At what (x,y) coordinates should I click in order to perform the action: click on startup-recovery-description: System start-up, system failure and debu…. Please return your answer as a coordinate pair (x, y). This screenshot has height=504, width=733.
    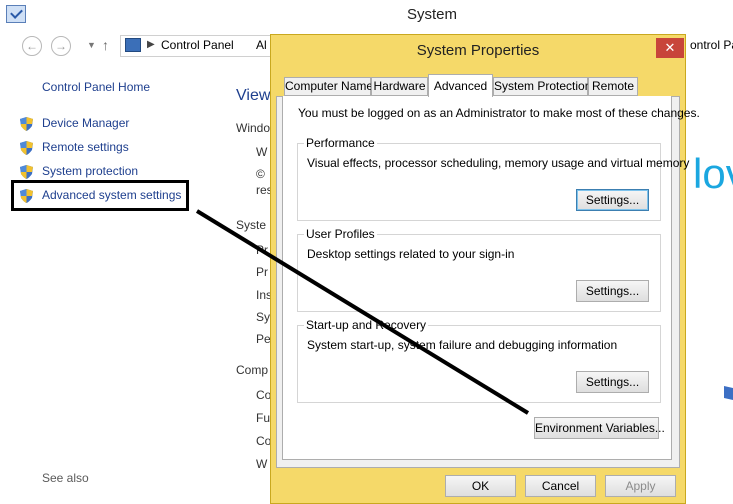
    Looking at the image, I should click on (462, 345).